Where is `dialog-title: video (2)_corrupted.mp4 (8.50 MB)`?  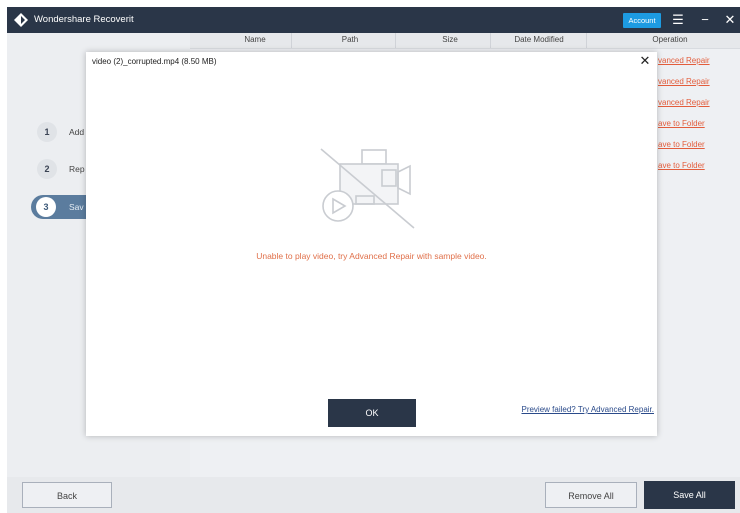 dialog-title: video (2)_corrupted.mp4 (8.50 MB) is located at coordinates (154, 61).